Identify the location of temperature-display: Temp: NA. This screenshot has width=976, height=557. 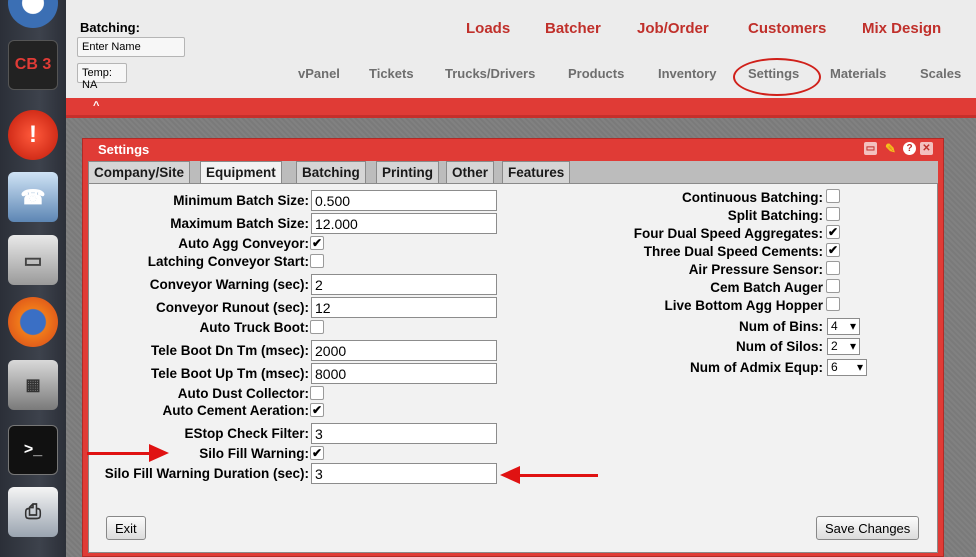
(102, 77).